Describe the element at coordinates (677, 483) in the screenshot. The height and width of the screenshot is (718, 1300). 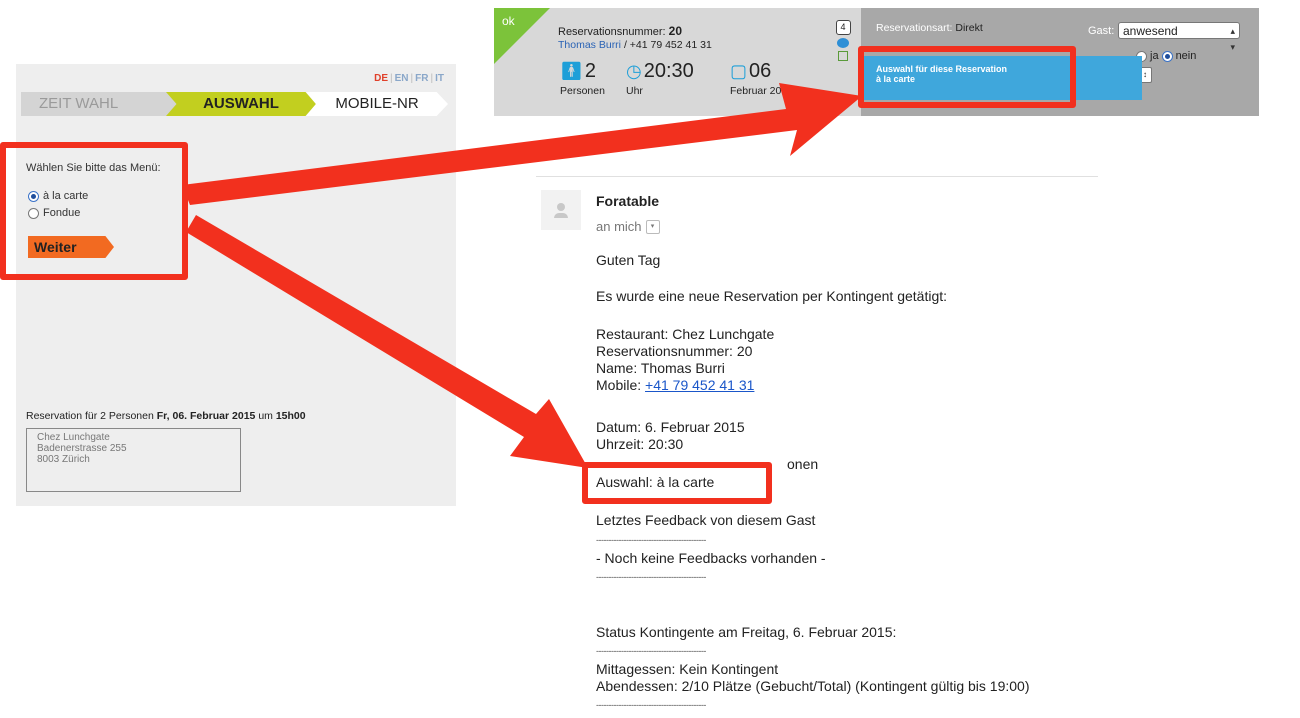
I see `highlight-email-selection` at that location.